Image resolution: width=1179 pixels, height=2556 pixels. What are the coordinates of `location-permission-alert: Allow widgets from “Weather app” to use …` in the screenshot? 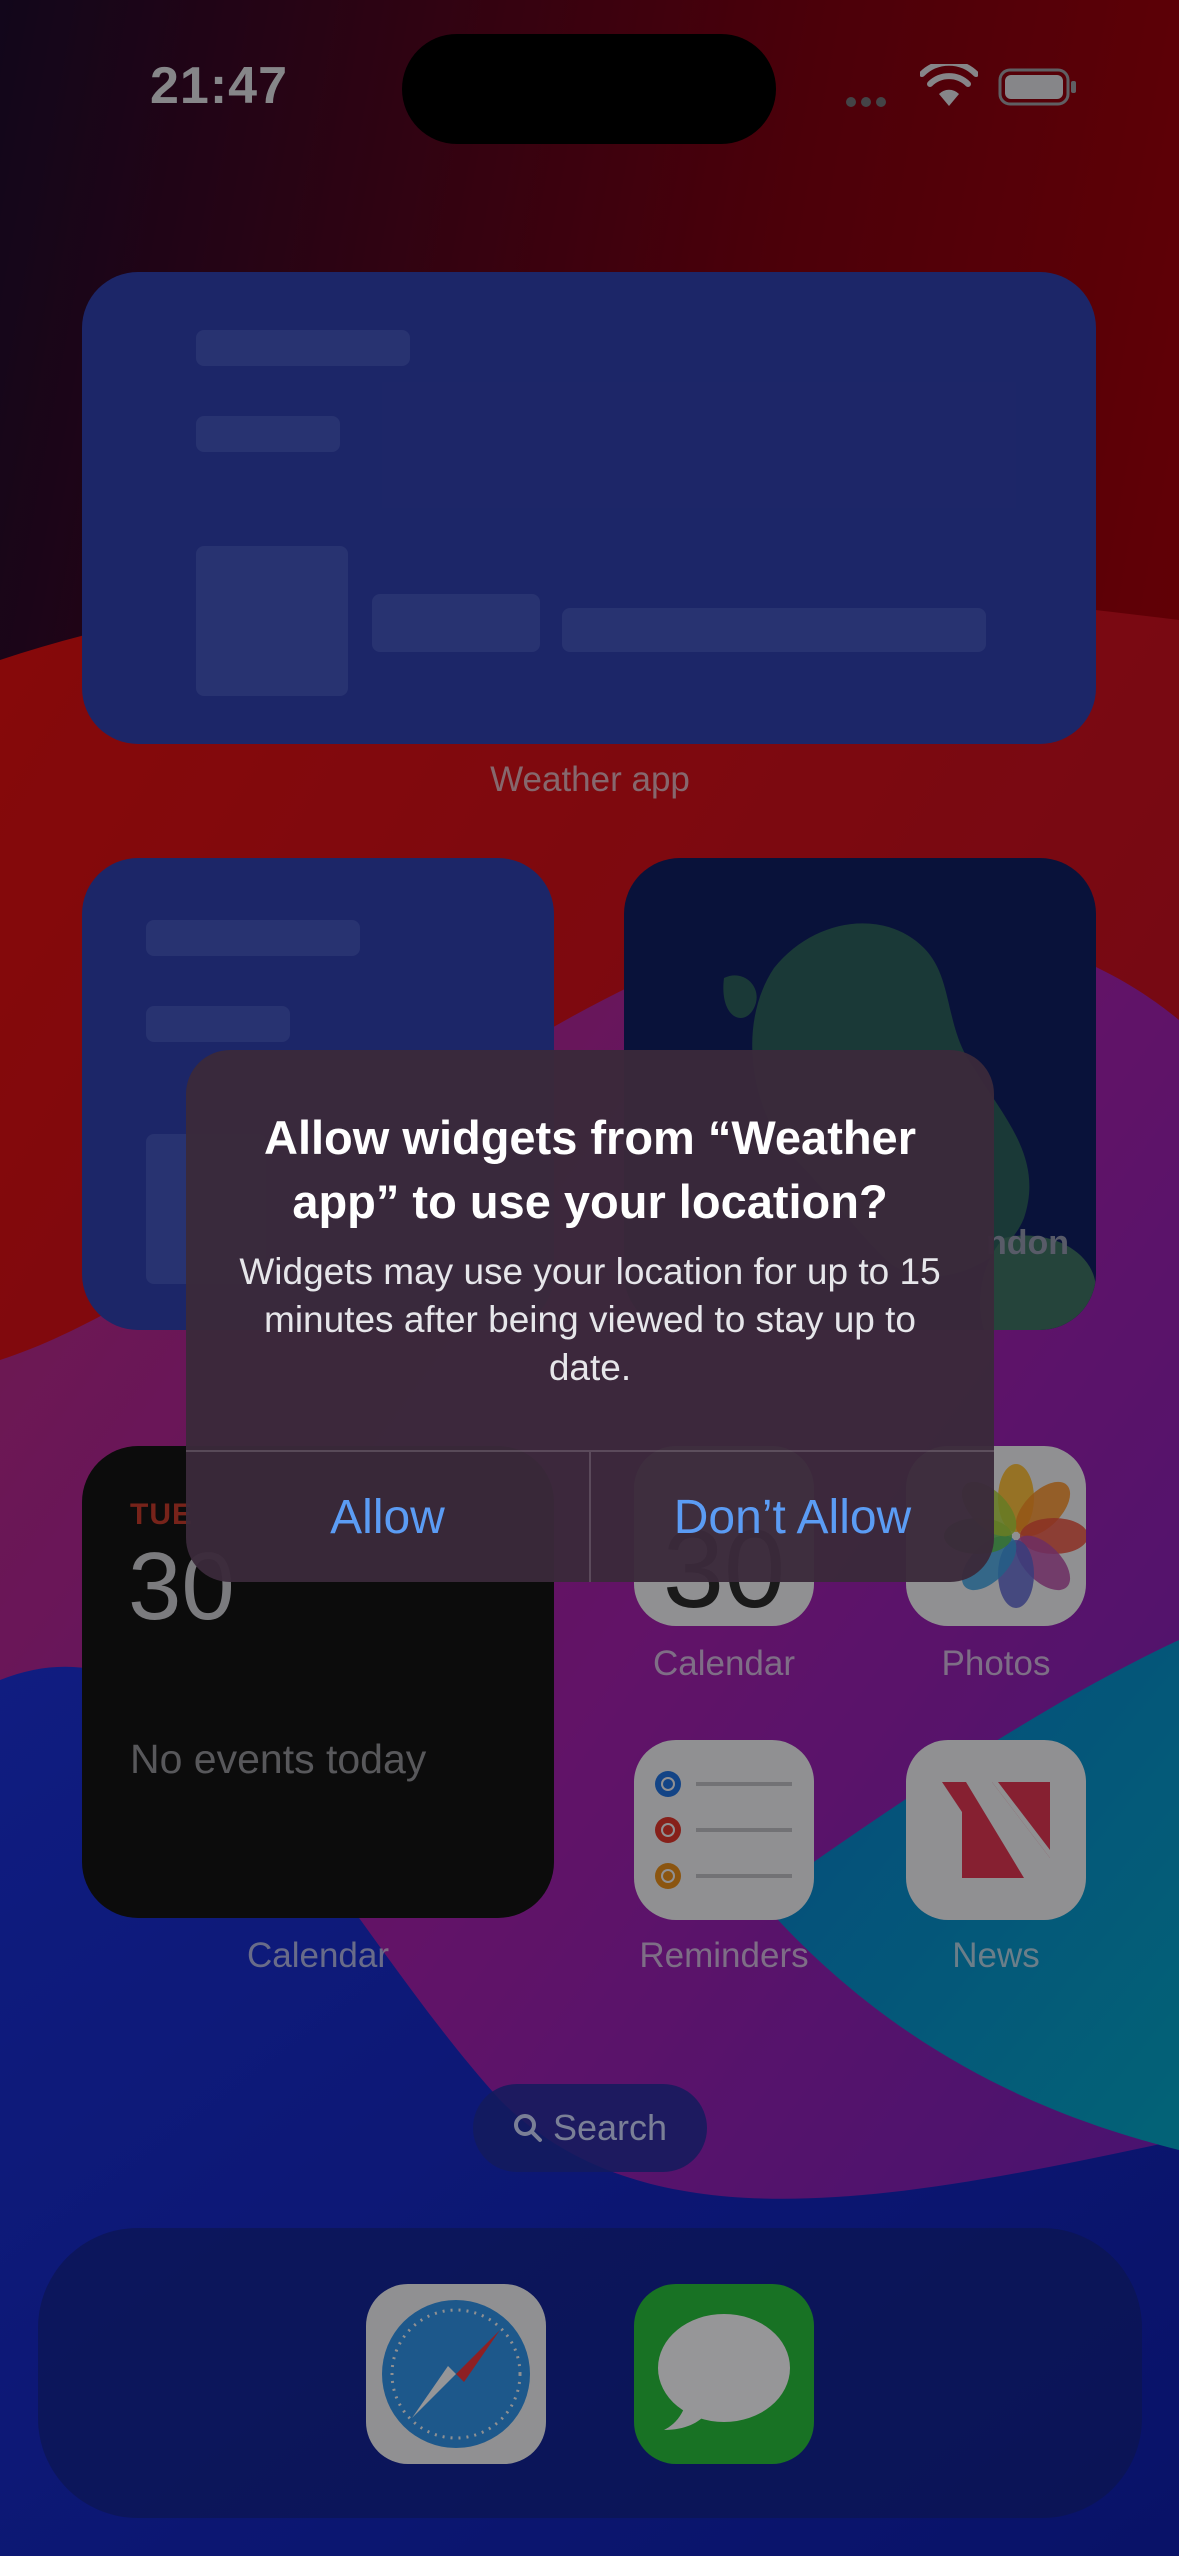 It's located at (590, 1316).